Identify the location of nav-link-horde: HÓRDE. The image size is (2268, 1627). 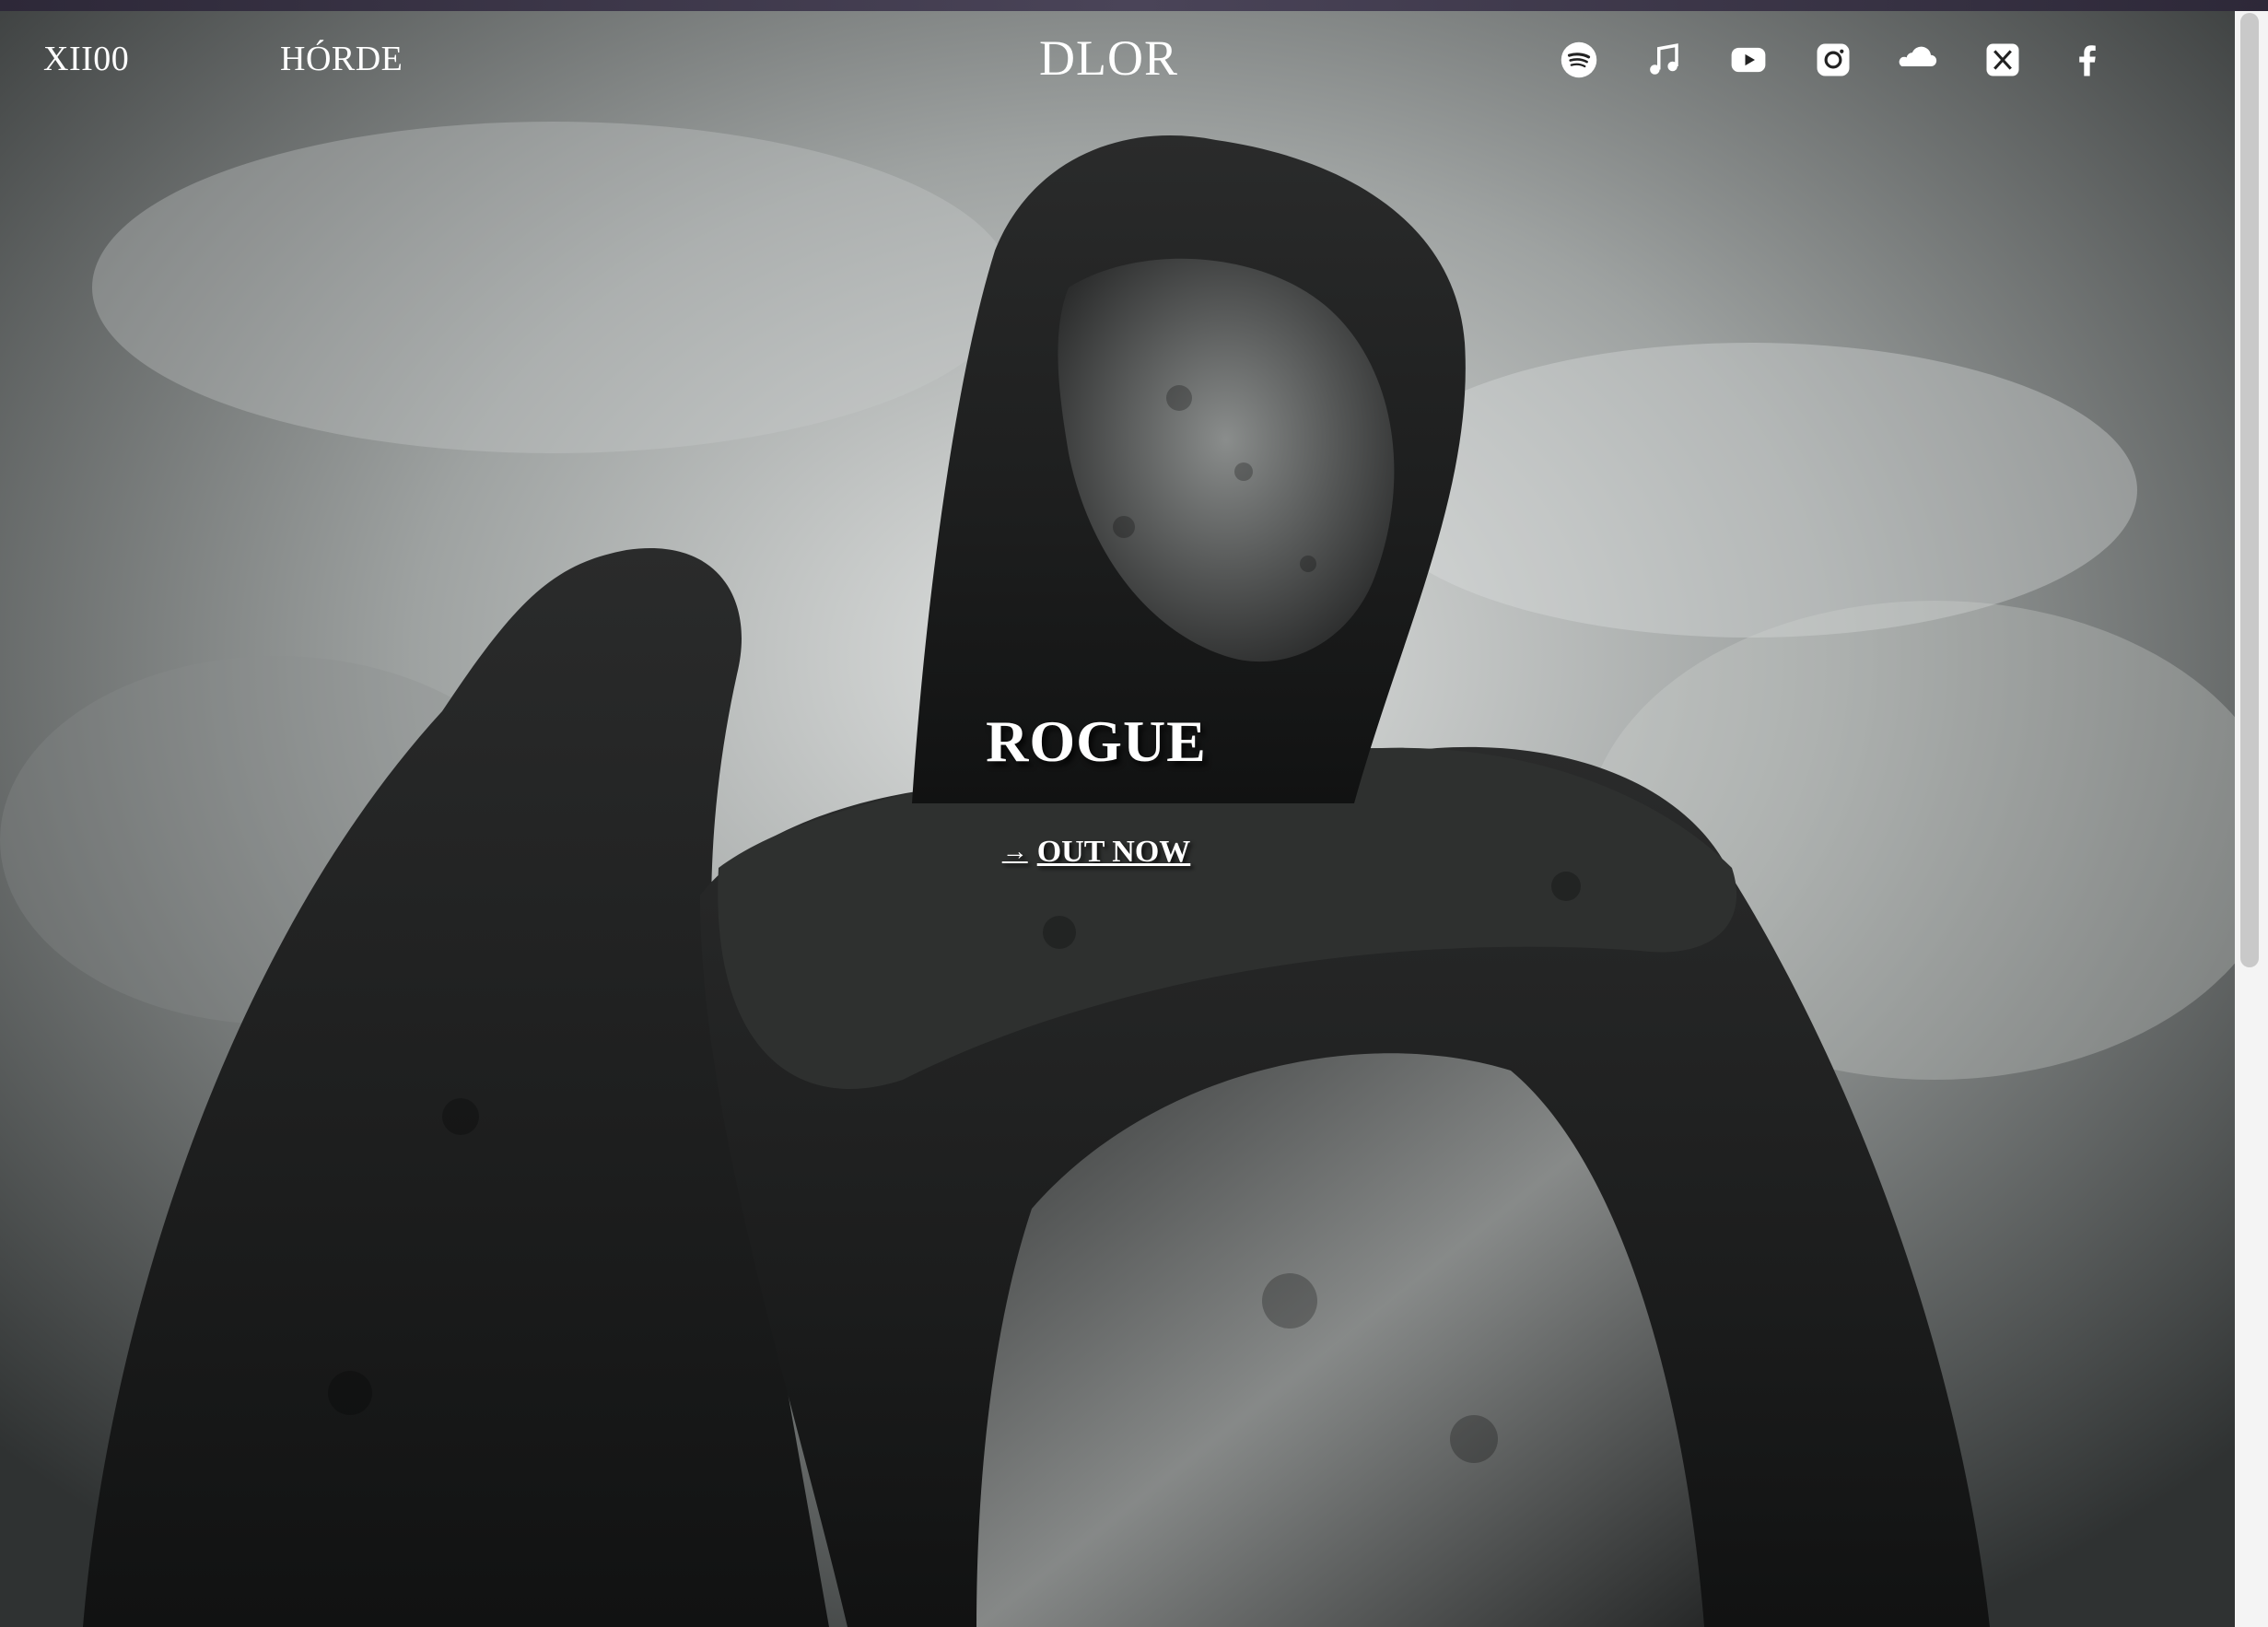
(341, 59).